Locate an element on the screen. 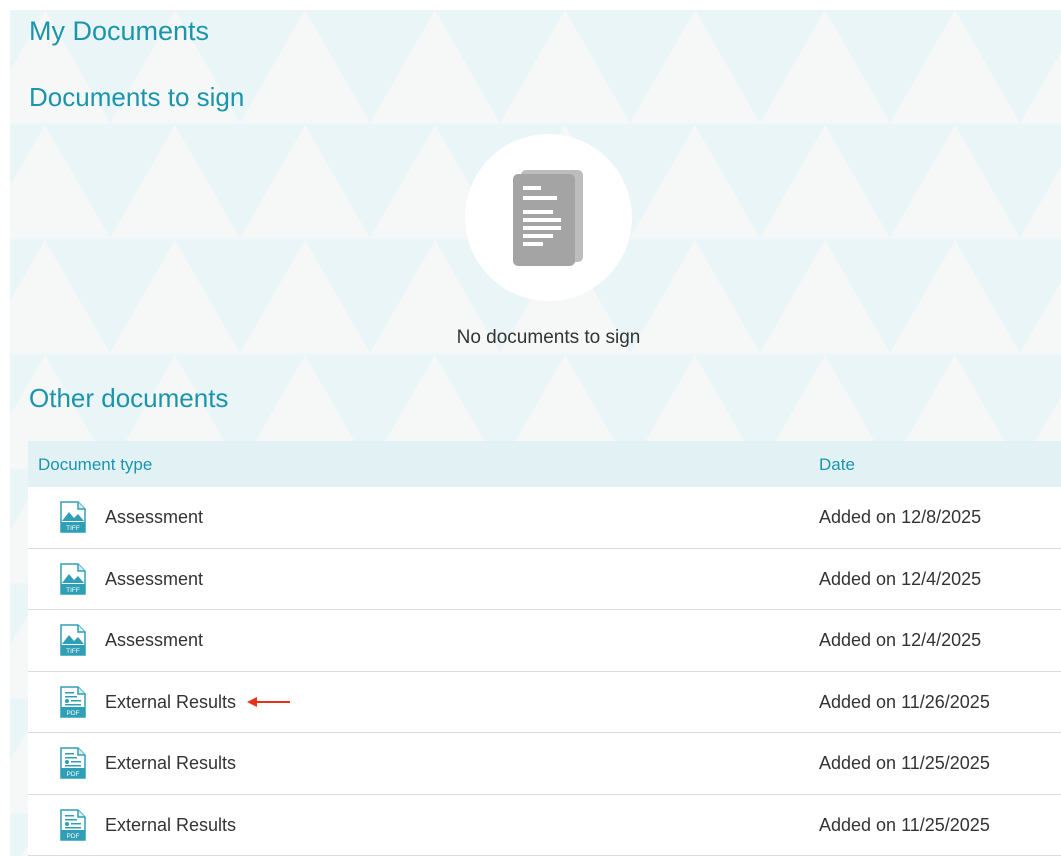  column-header-document-type: Document type is located at coordinates (95, 465).